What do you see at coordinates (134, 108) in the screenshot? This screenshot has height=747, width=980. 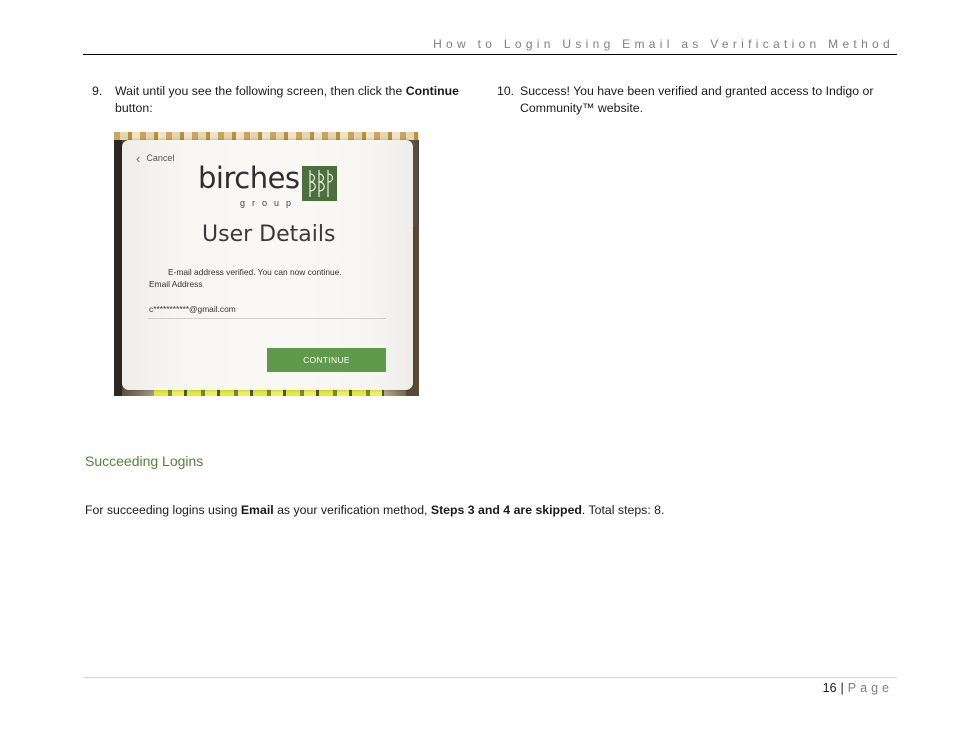 I see `step-9-text-end: button:` at bounding box center [134, 108].